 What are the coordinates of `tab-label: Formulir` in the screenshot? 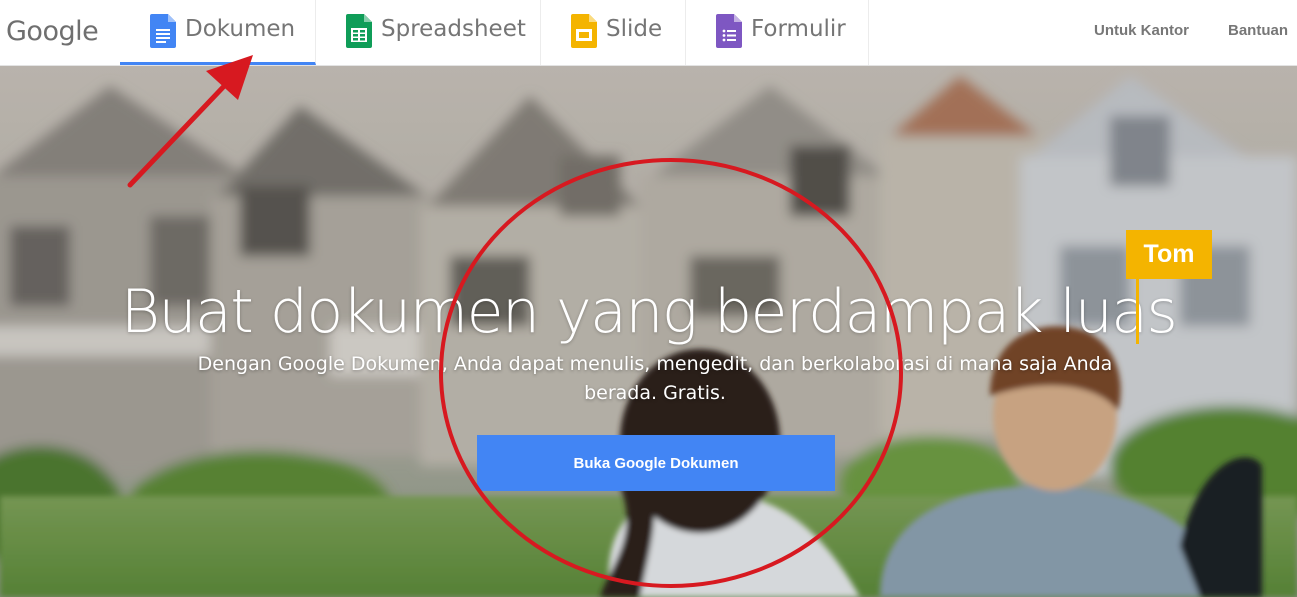 It's located at (798, 29).